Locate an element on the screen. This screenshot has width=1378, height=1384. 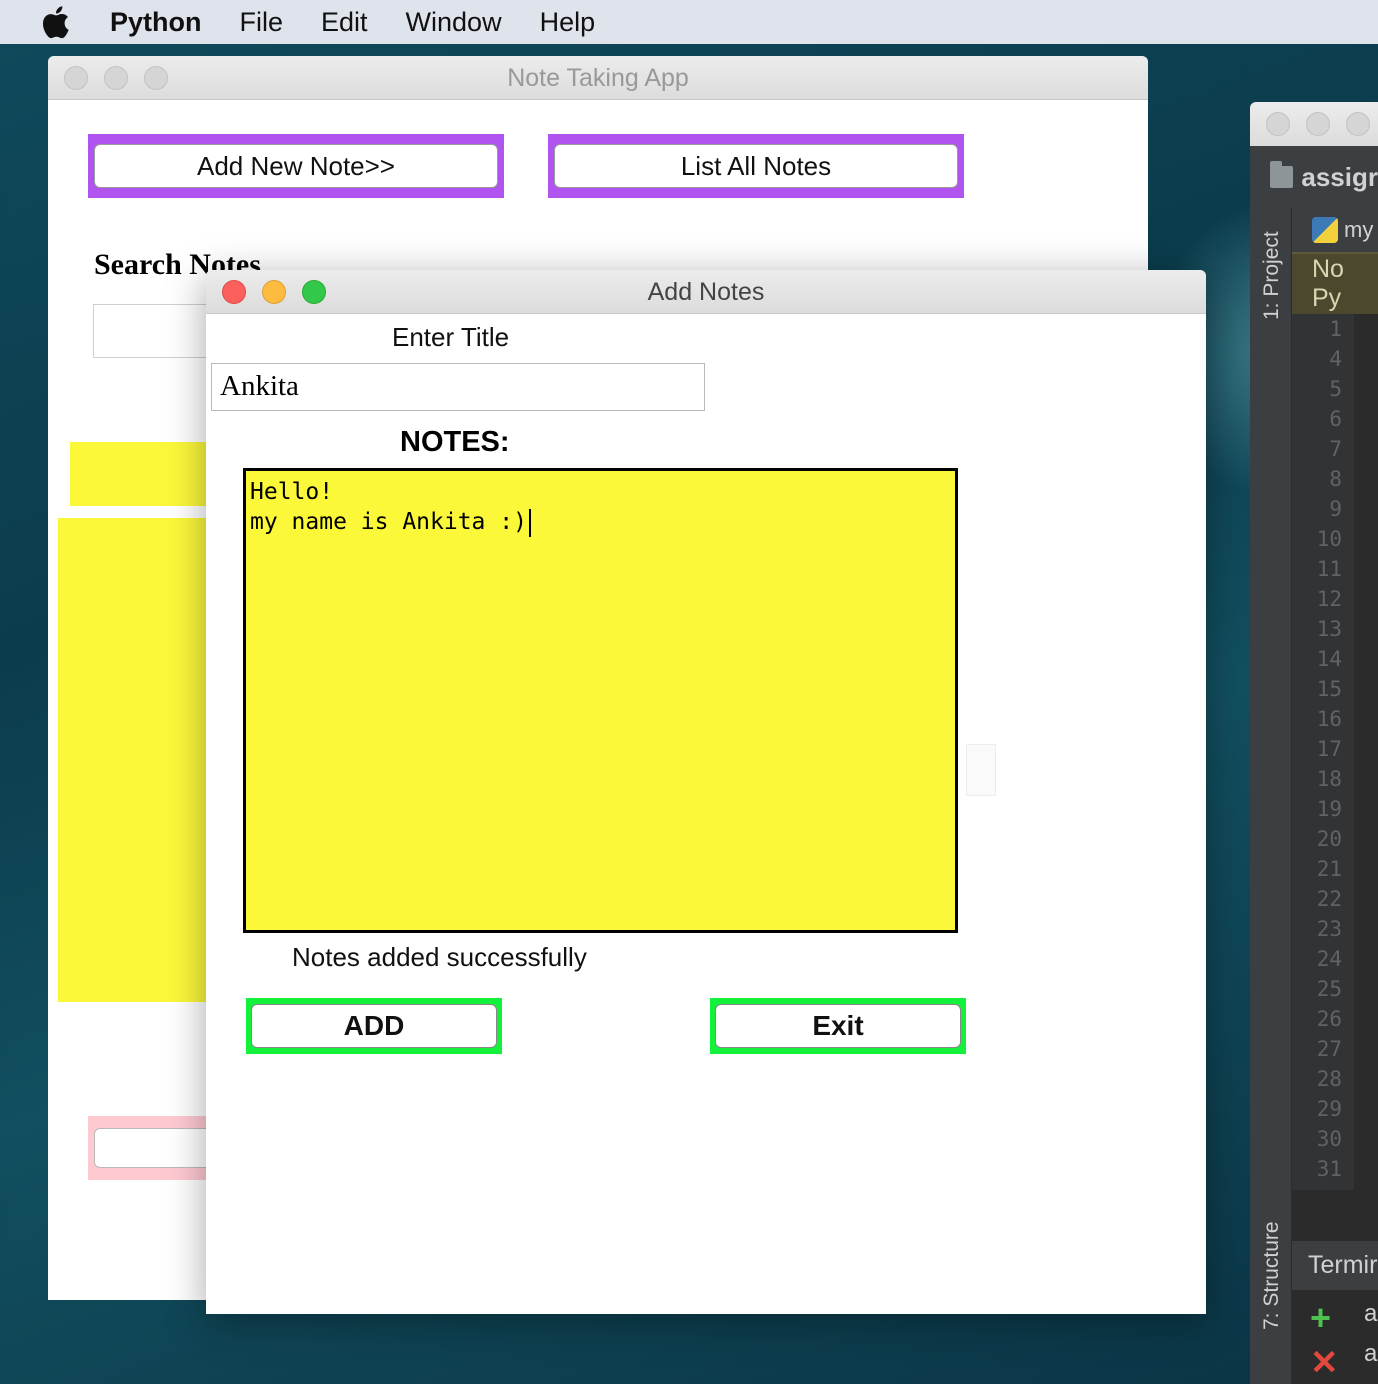
exit-button-frame: Exit is located at coordinates (838, 1026).